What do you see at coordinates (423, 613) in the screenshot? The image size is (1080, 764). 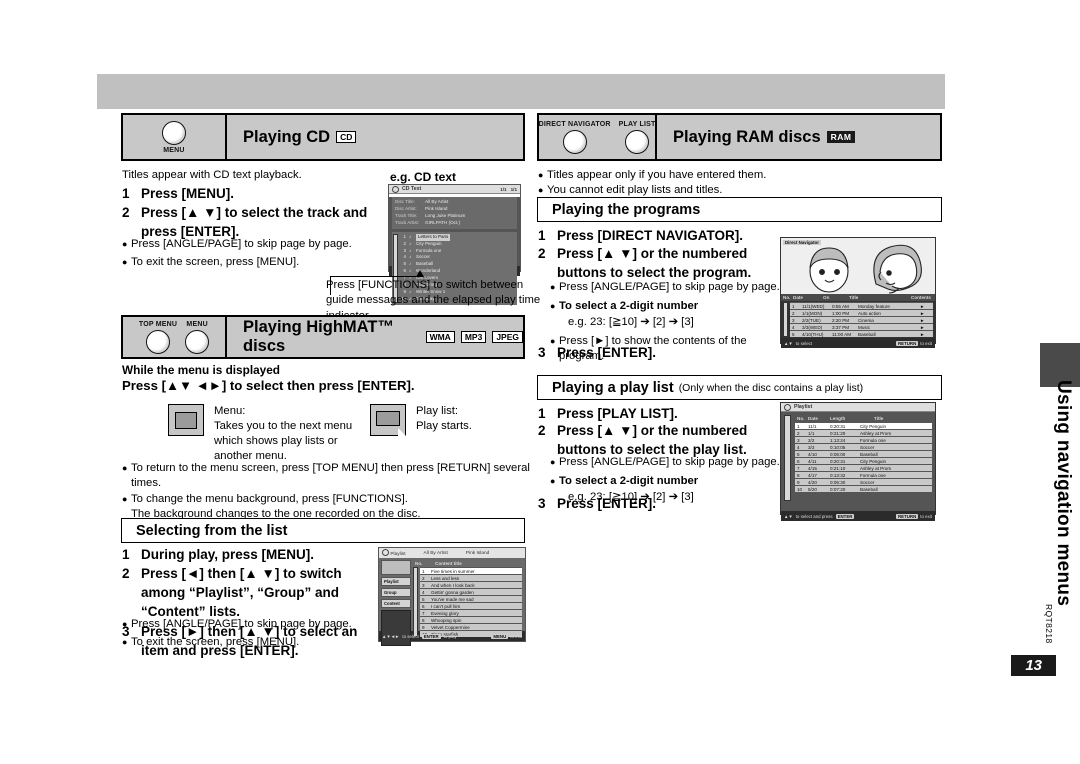 I see `row-no: 7` at bounding box center [423, 613].